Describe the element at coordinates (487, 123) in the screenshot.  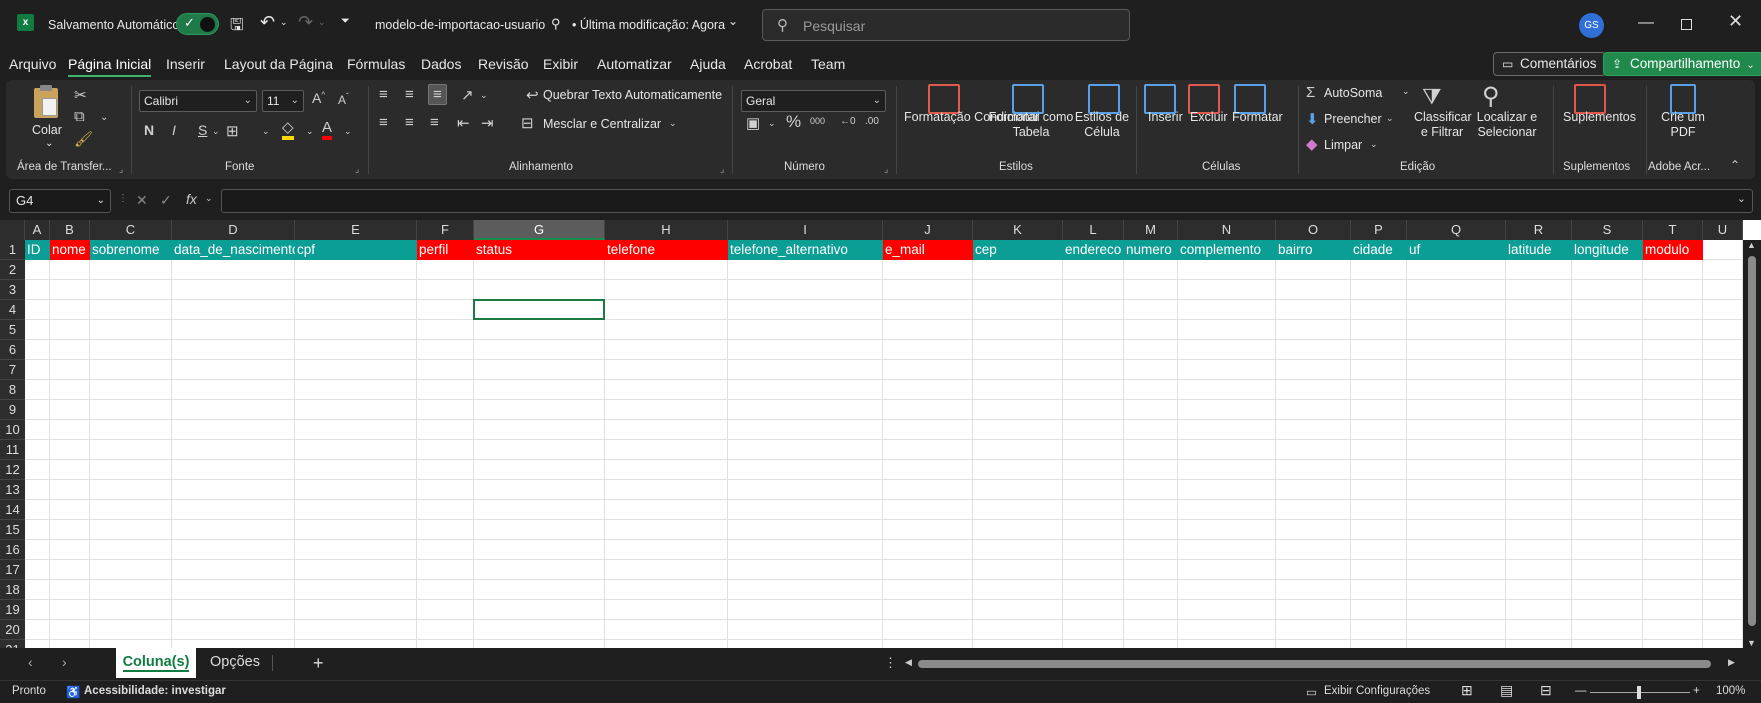
I see `increase-indent-icon: ⇥` at that location.